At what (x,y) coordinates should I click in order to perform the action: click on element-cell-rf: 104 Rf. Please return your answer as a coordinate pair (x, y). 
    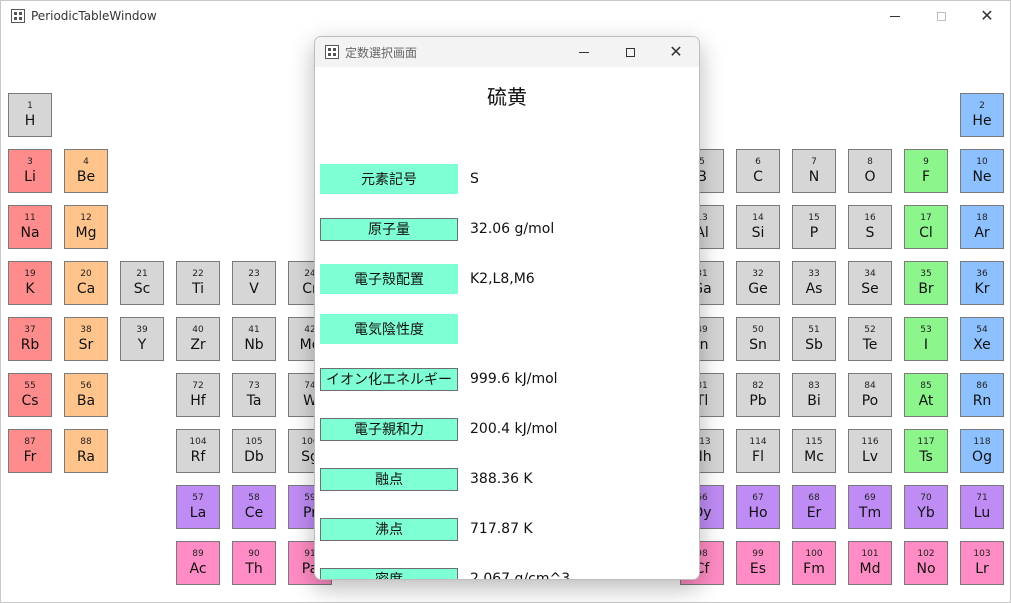
    Looking at the image, I should click on (198, 451).